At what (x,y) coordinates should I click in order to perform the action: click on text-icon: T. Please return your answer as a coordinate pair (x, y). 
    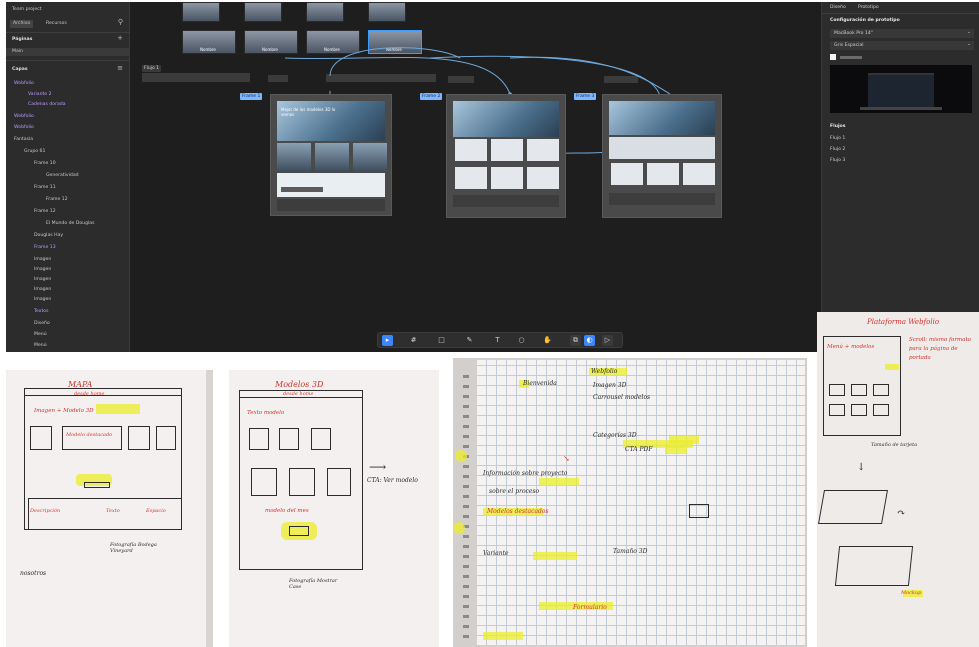
    Looking at the image, I should click on (497, 340).